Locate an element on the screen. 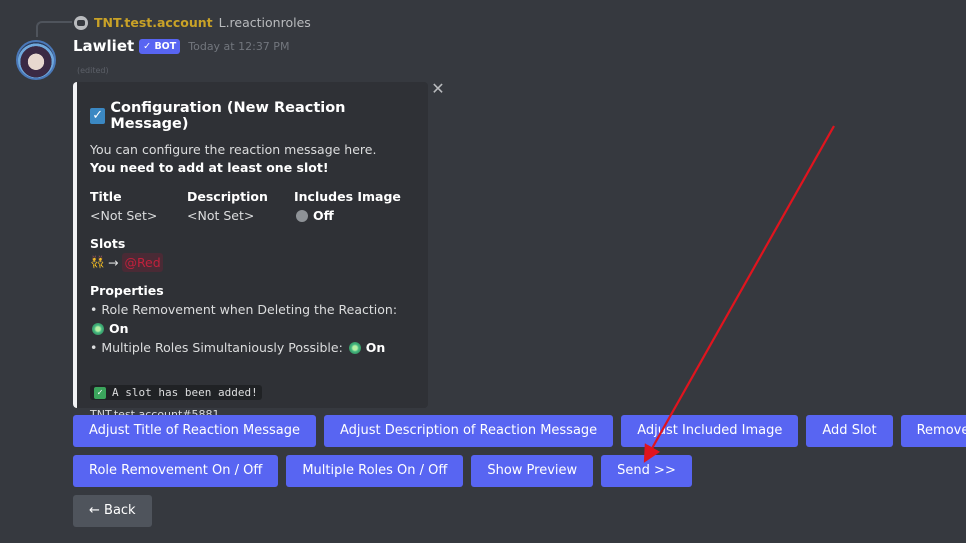 Image resolution: width=966 pixels, height=543 pixels. reply-username: TNT.test.account is located at coordinates (153, 22).